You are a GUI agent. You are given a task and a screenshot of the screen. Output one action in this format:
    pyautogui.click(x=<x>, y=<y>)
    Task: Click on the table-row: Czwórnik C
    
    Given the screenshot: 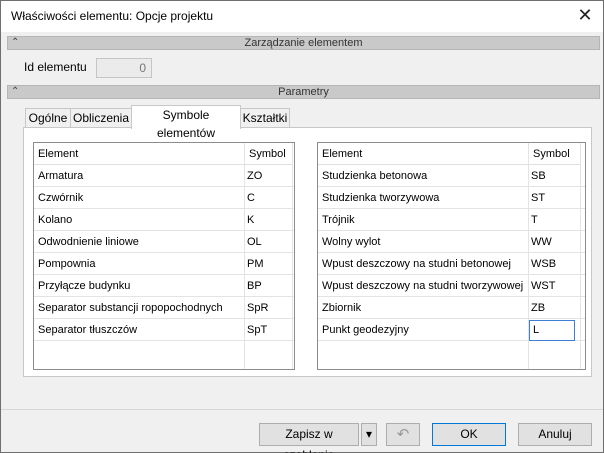 What is the action you would take?
    pyautogui.click(x=164, y=198)
    